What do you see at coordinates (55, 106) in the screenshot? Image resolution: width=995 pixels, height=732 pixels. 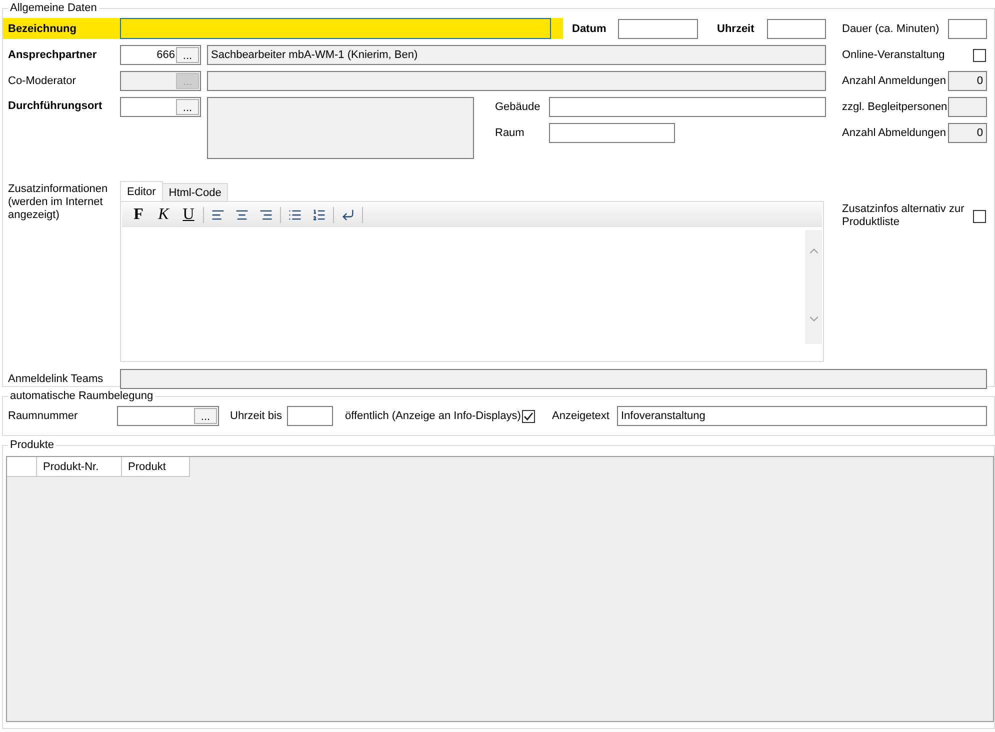 I see `field-label: Durchführungsort` at bounding box center [55, 106].